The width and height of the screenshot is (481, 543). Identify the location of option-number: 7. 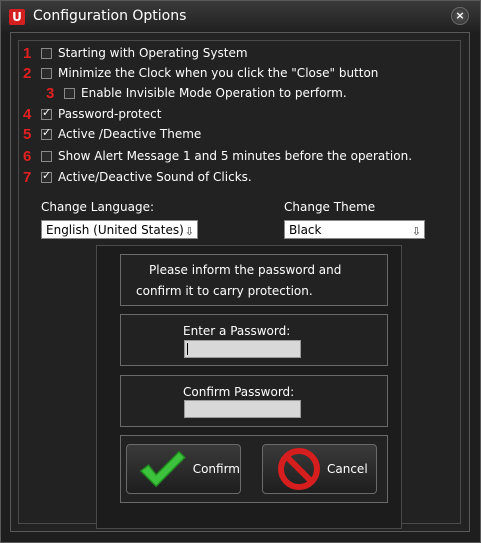
(27, 177).